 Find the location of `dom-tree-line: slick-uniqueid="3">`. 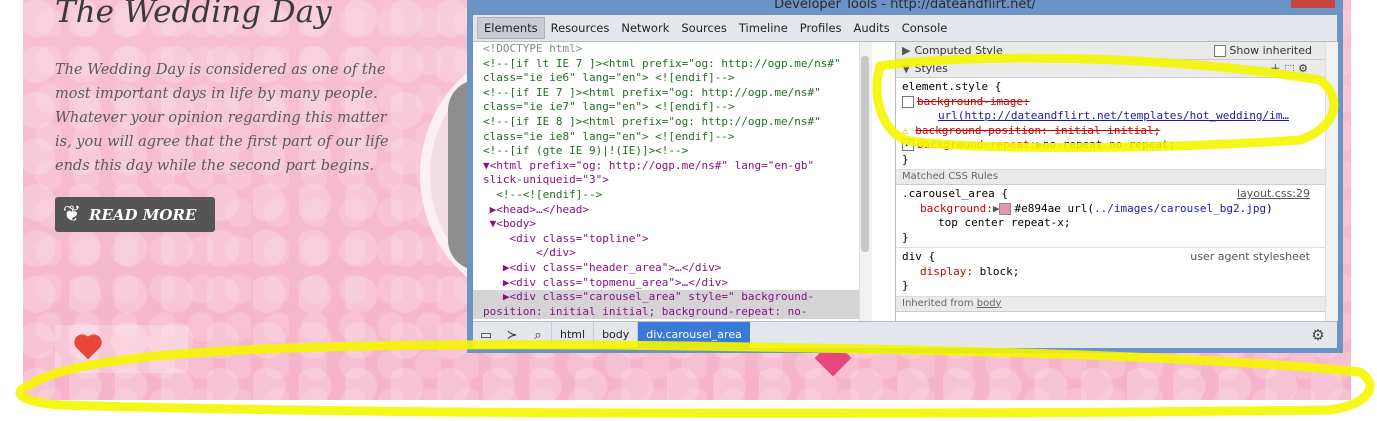

dom-tree-line: slick-uniqueid="3"> is located at coordinates (666, 180).